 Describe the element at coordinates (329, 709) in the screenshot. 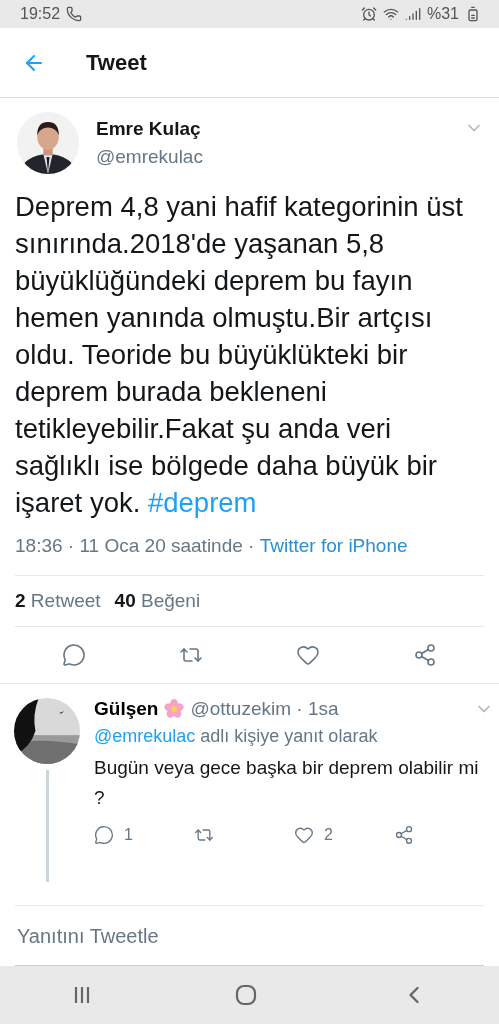

I see `reply-handle: @ottuzekim · 1sa` at that location.